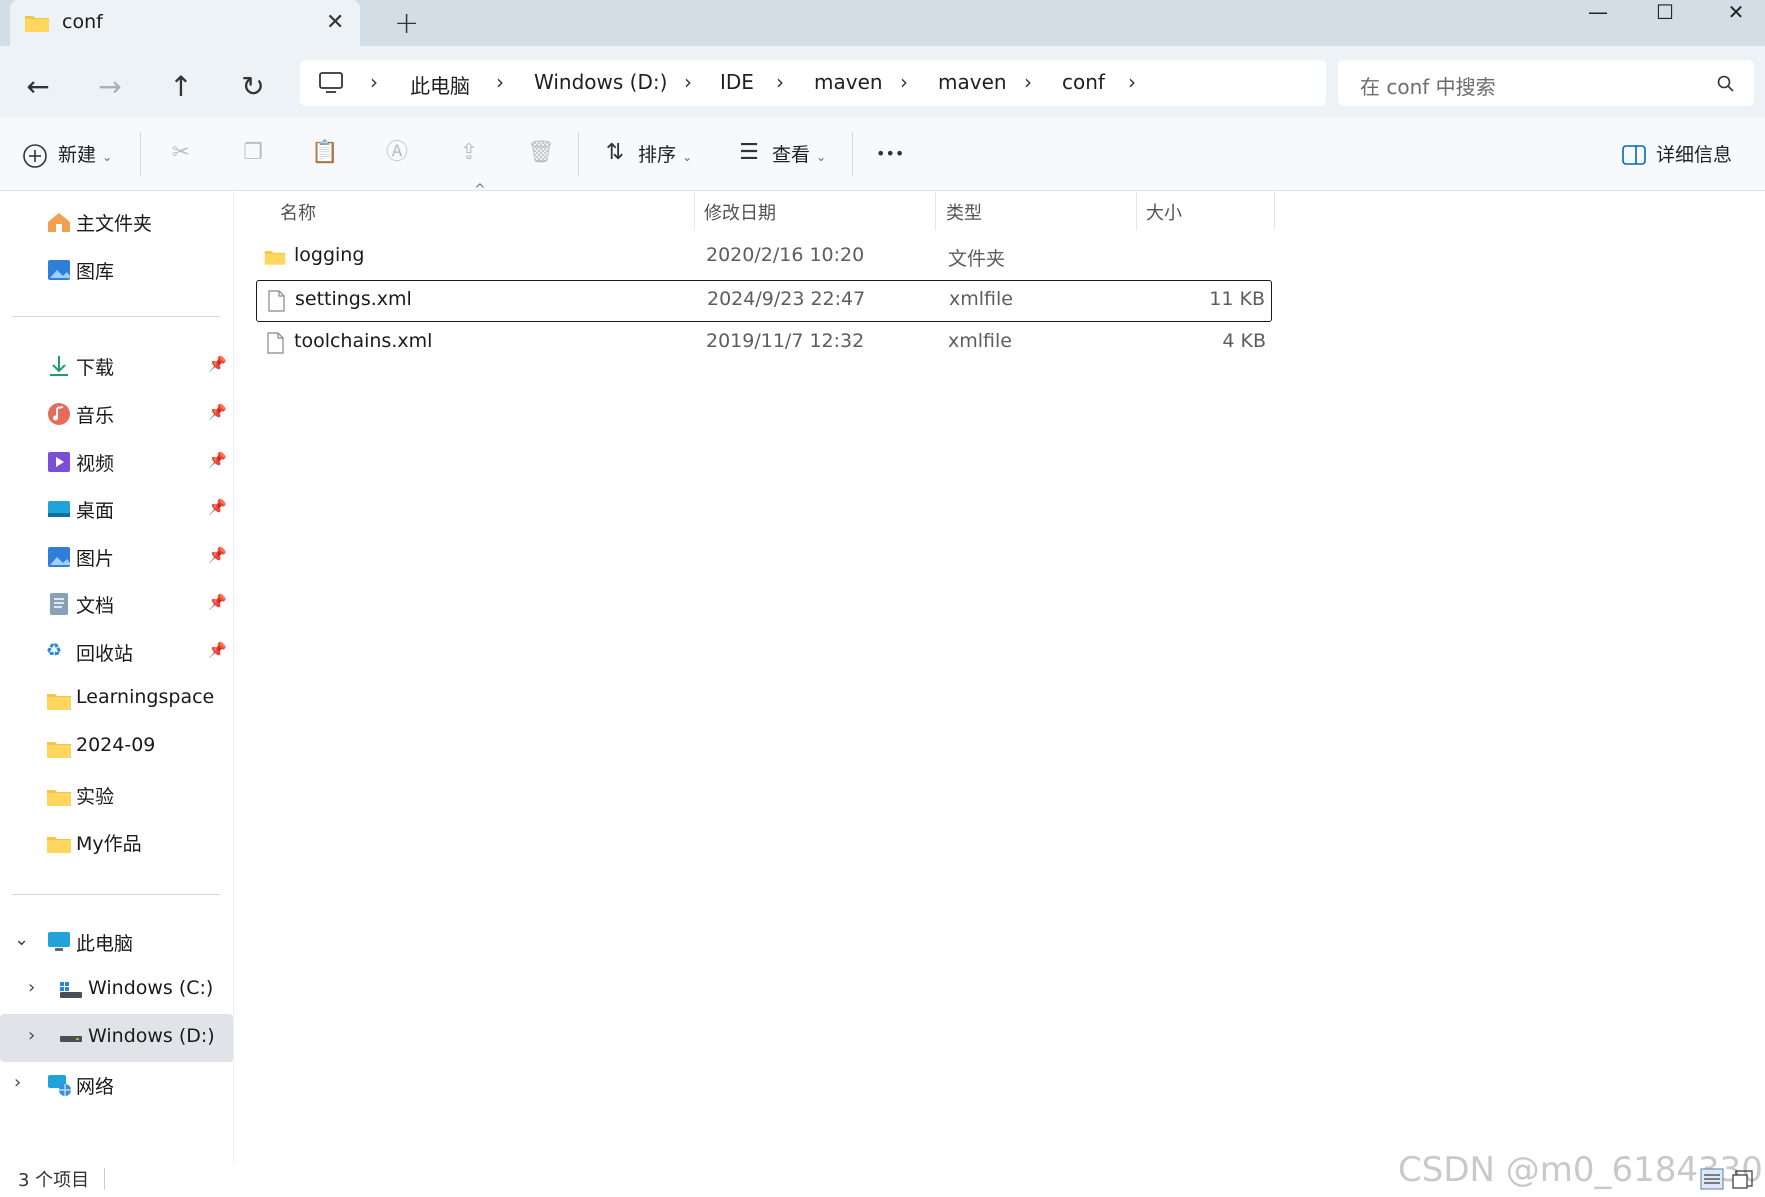  I want to click on breadcrumb-ide: IDE, so click(737, 82).